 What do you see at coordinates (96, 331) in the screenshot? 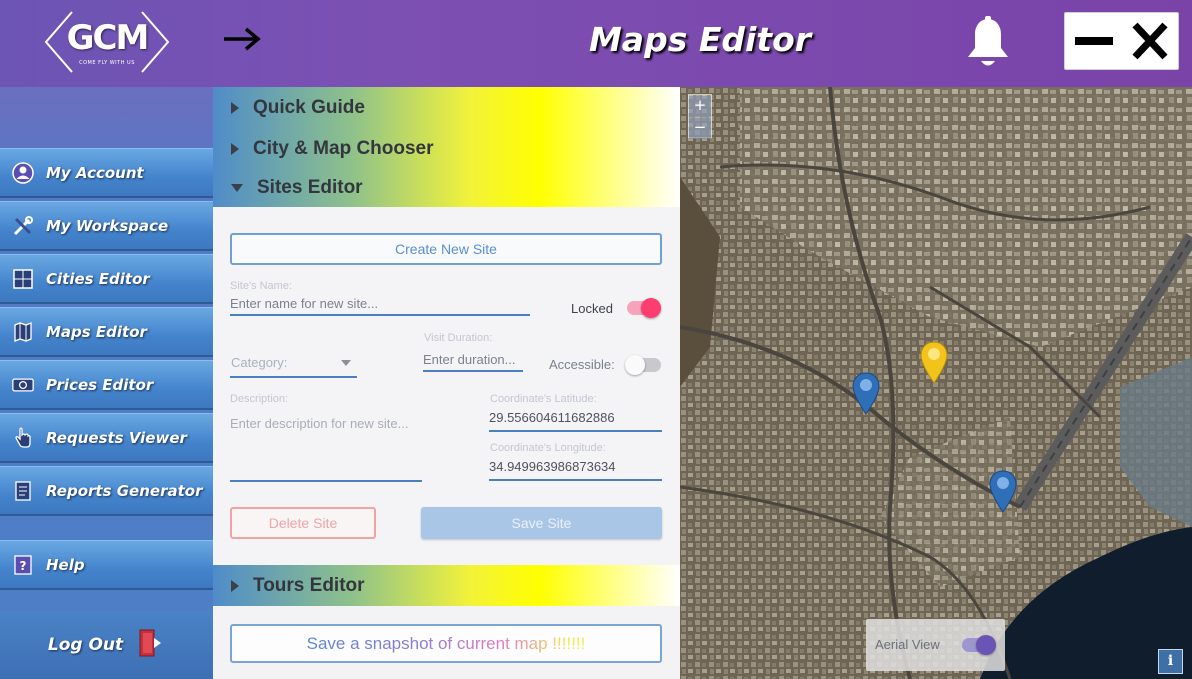
I see `sidebar-item-label: Maps Editor` at bounding box center [96, 331].